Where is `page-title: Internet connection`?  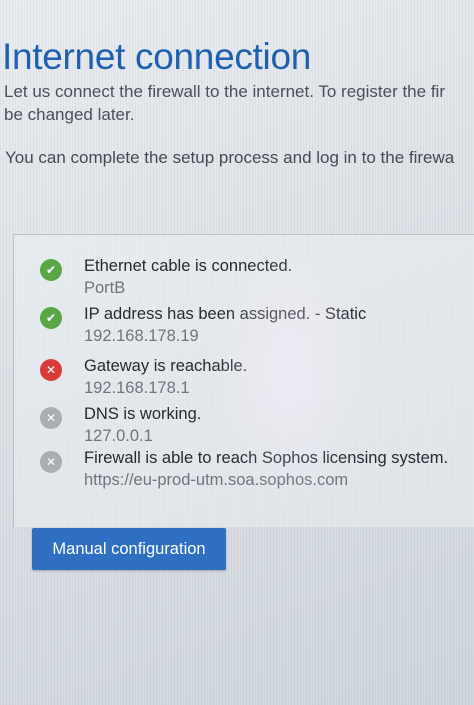 page-title: Internet connection is located at coordinates (157, 56).